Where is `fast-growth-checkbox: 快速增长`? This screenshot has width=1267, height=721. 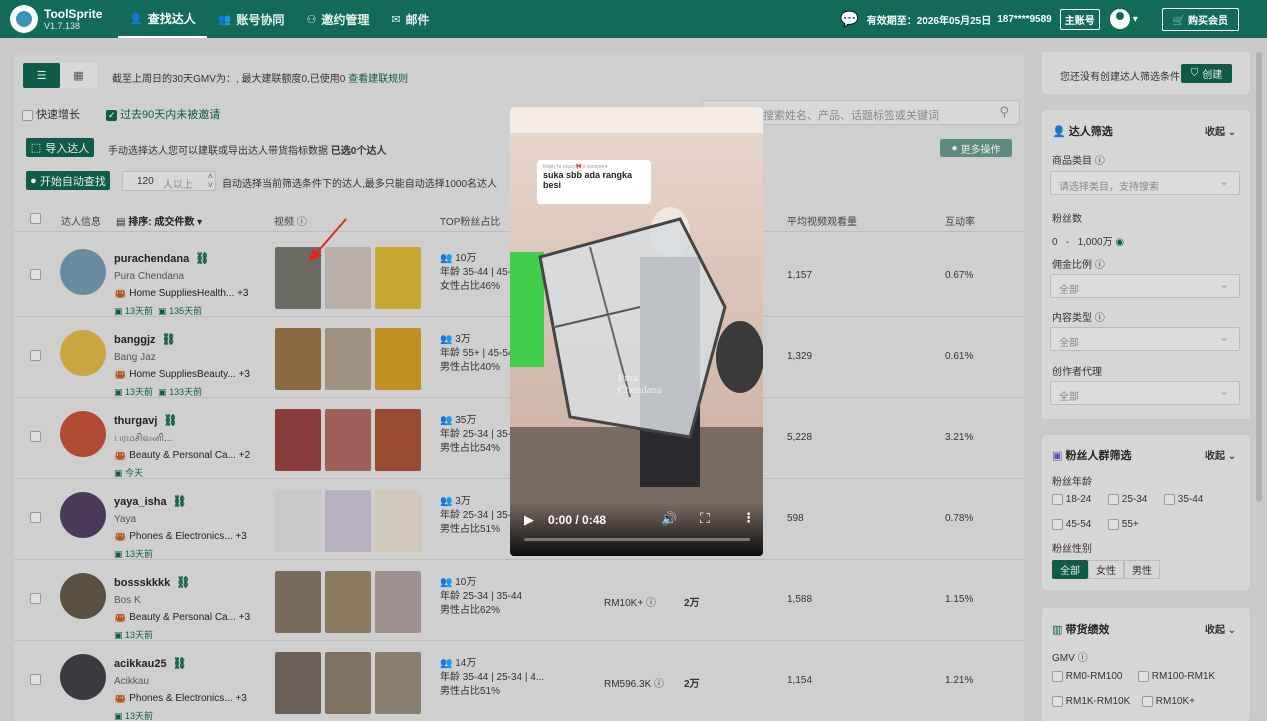 fast-growth-checkbox: 快速增长 is located at coordinates (51, 114).